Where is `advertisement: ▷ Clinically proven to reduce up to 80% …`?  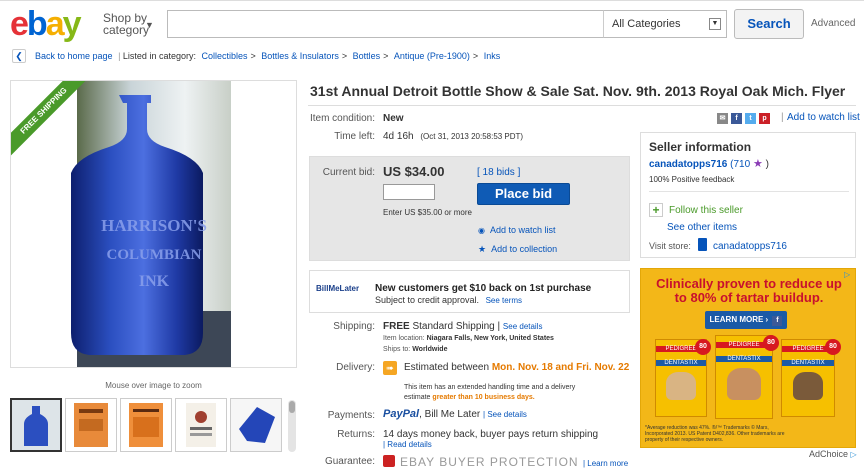
advertisement: ▷ Clinically proven to reduce up to 80% … is located at coordinates (748, 358).